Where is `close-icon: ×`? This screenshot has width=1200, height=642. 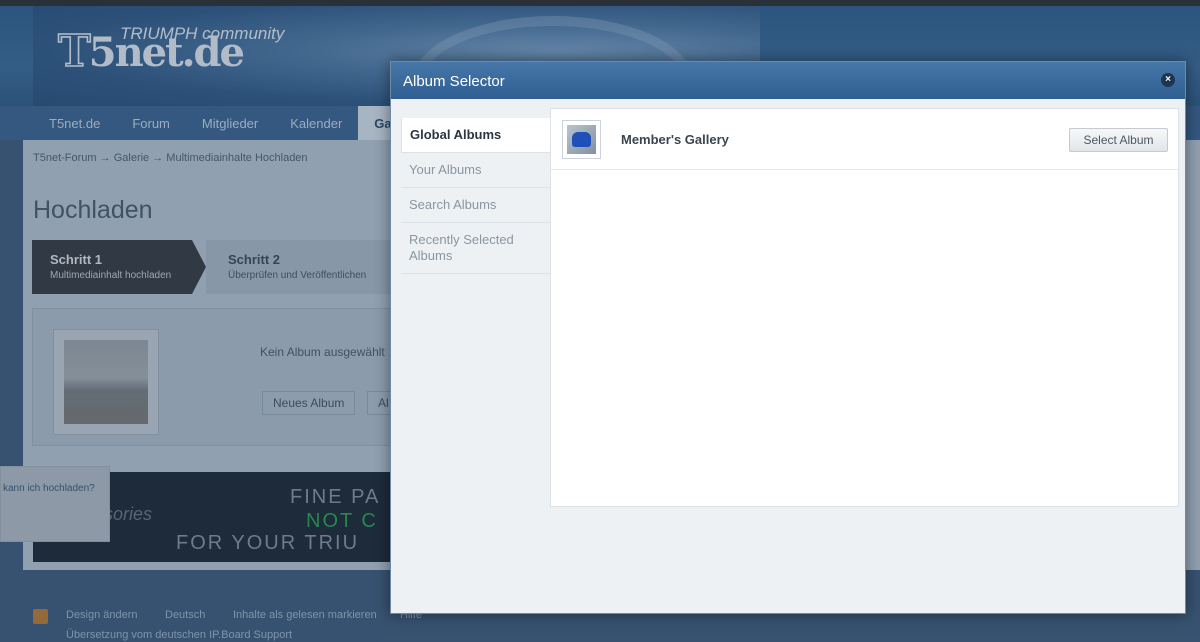 close-icon: × is located at coordinates (1168, 80).